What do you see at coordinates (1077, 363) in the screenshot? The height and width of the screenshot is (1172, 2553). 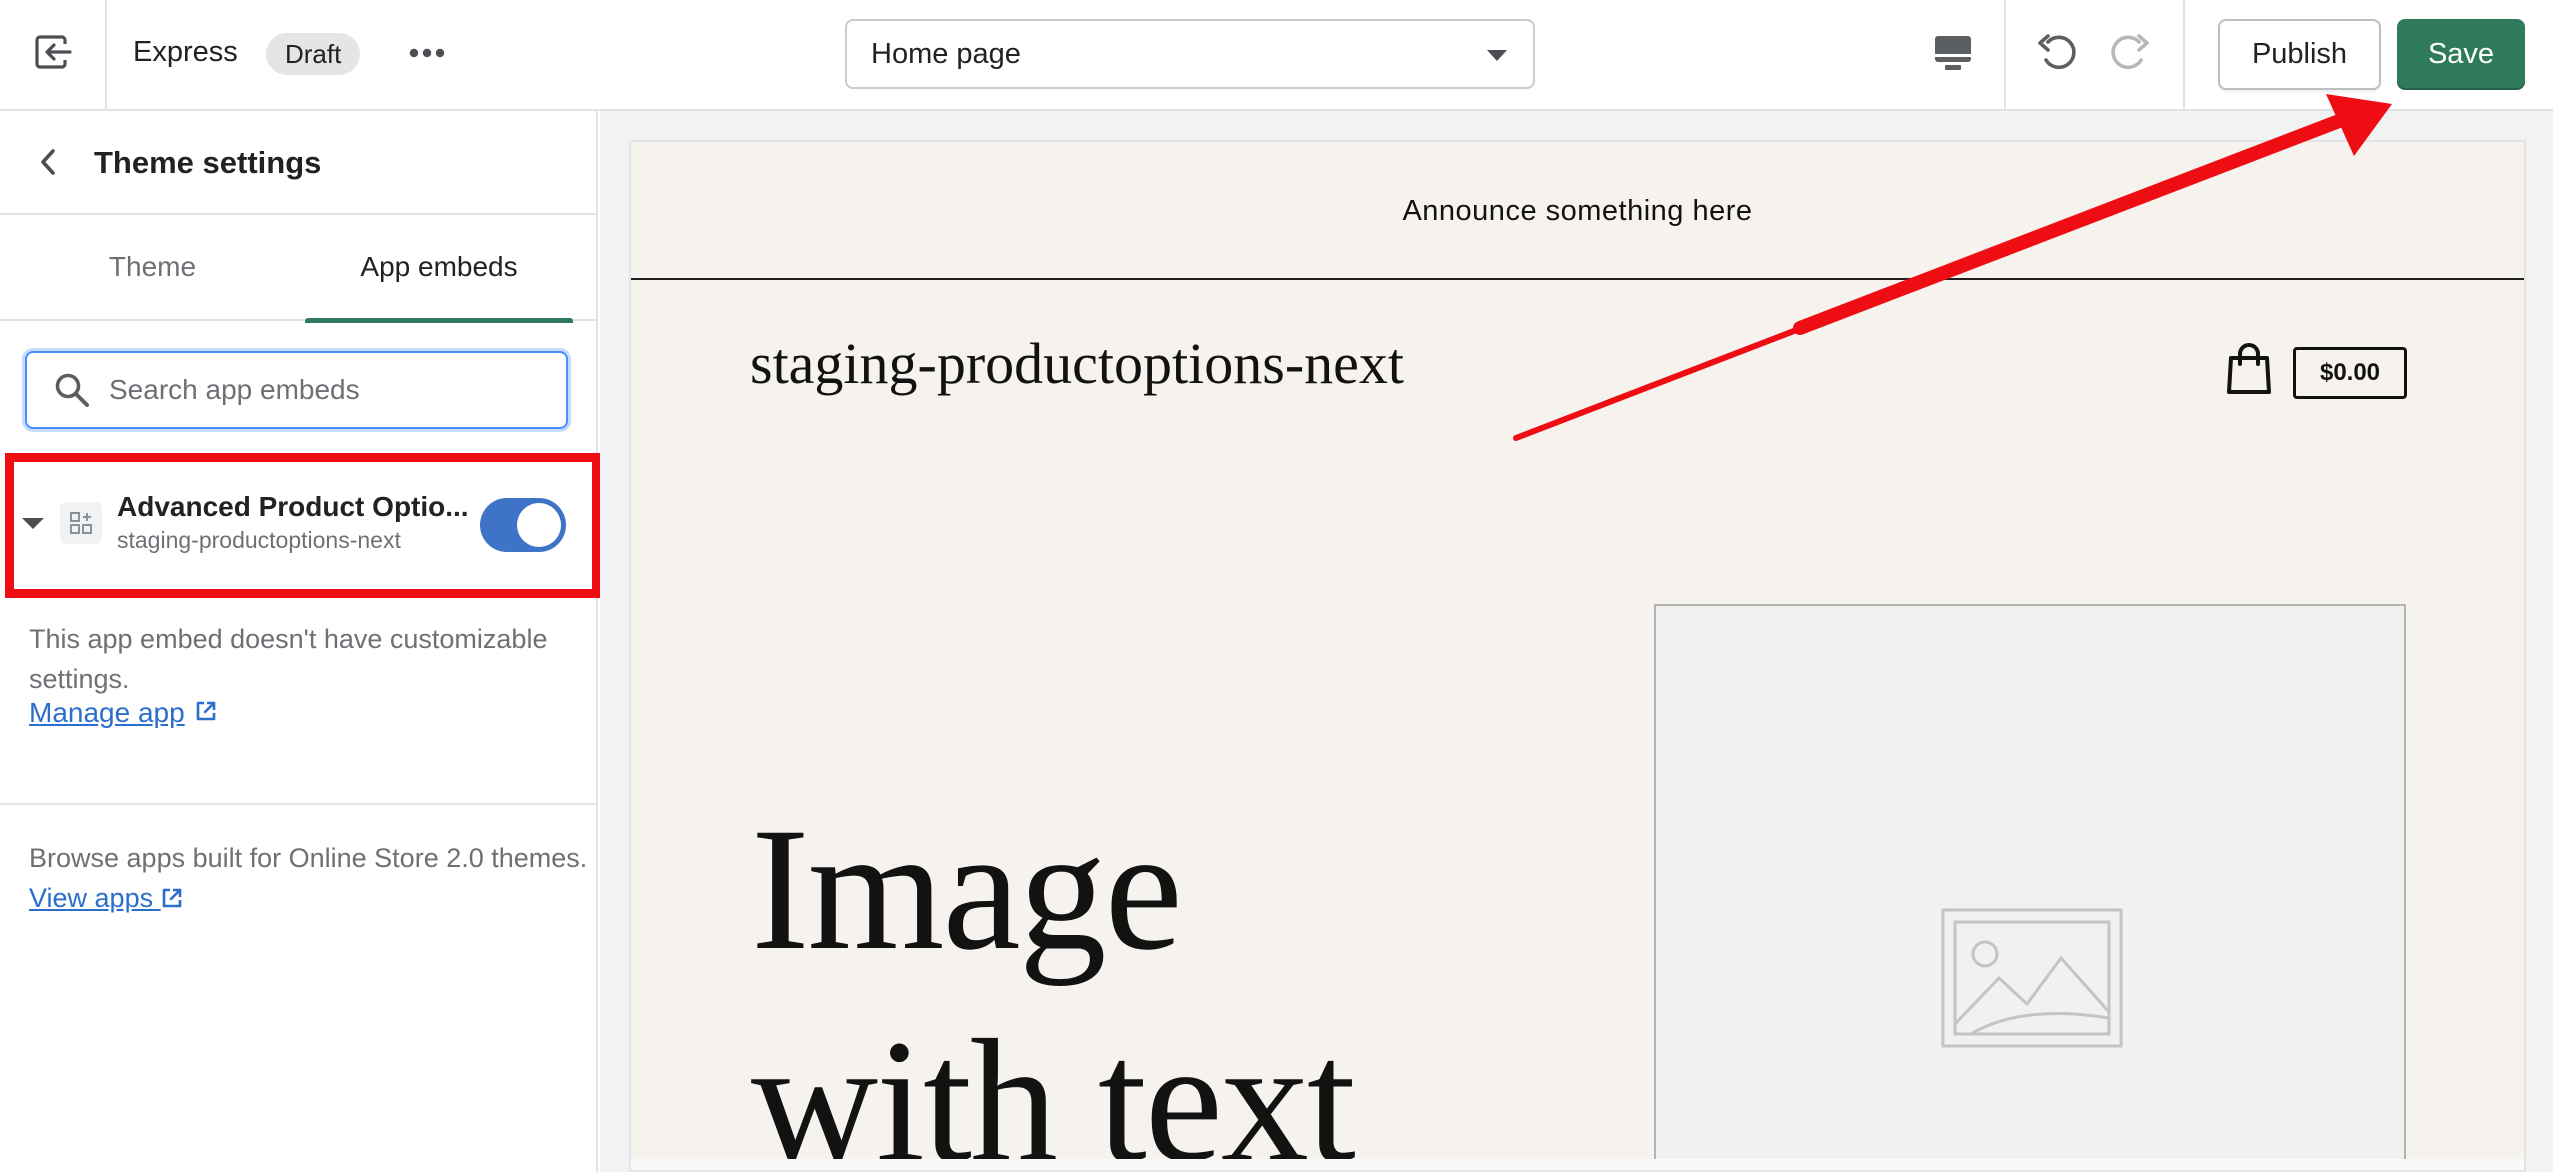 I see `store-logo-text: staging-productoptions-next` at bounding box center [1077, 363].